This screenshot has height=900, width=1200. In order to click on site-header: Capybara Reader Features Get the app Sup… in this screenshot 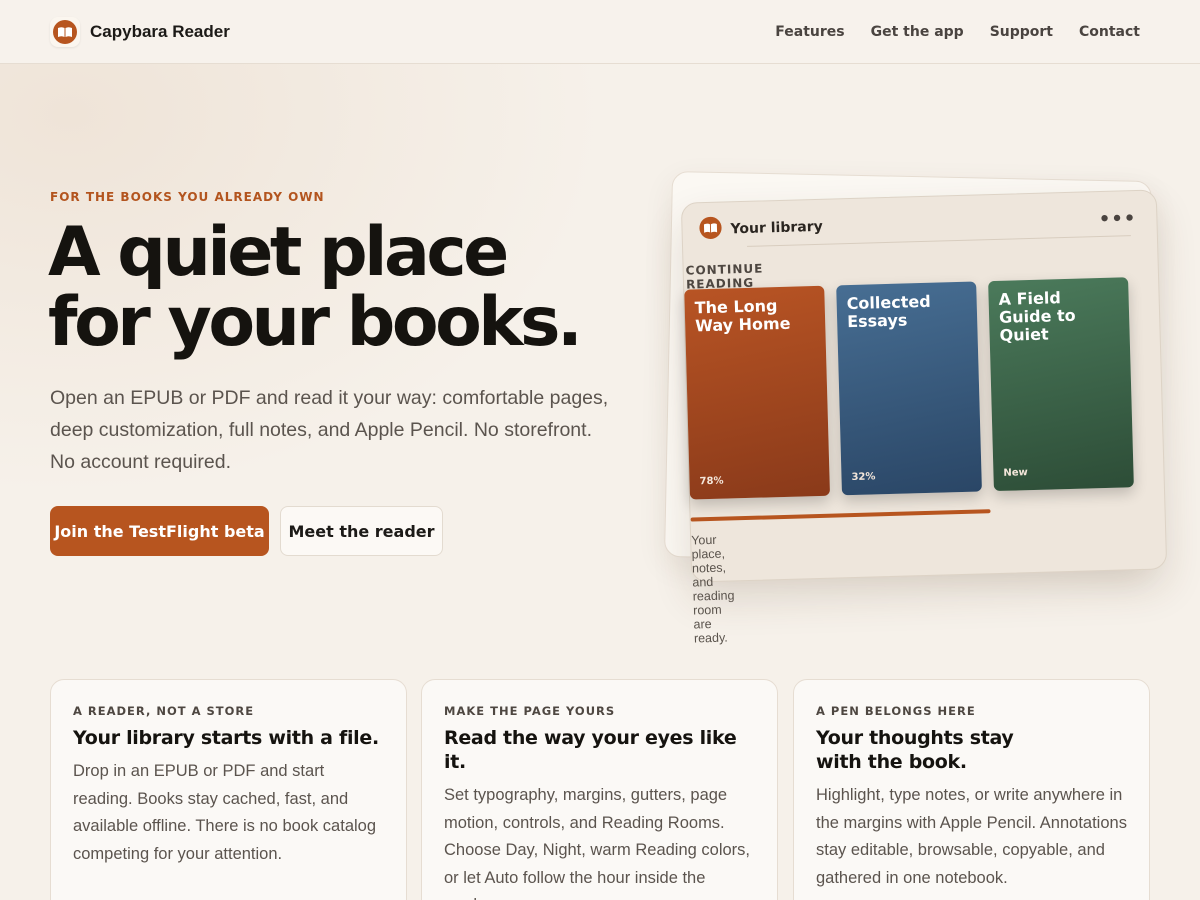, I will do `click(600, 32)`.